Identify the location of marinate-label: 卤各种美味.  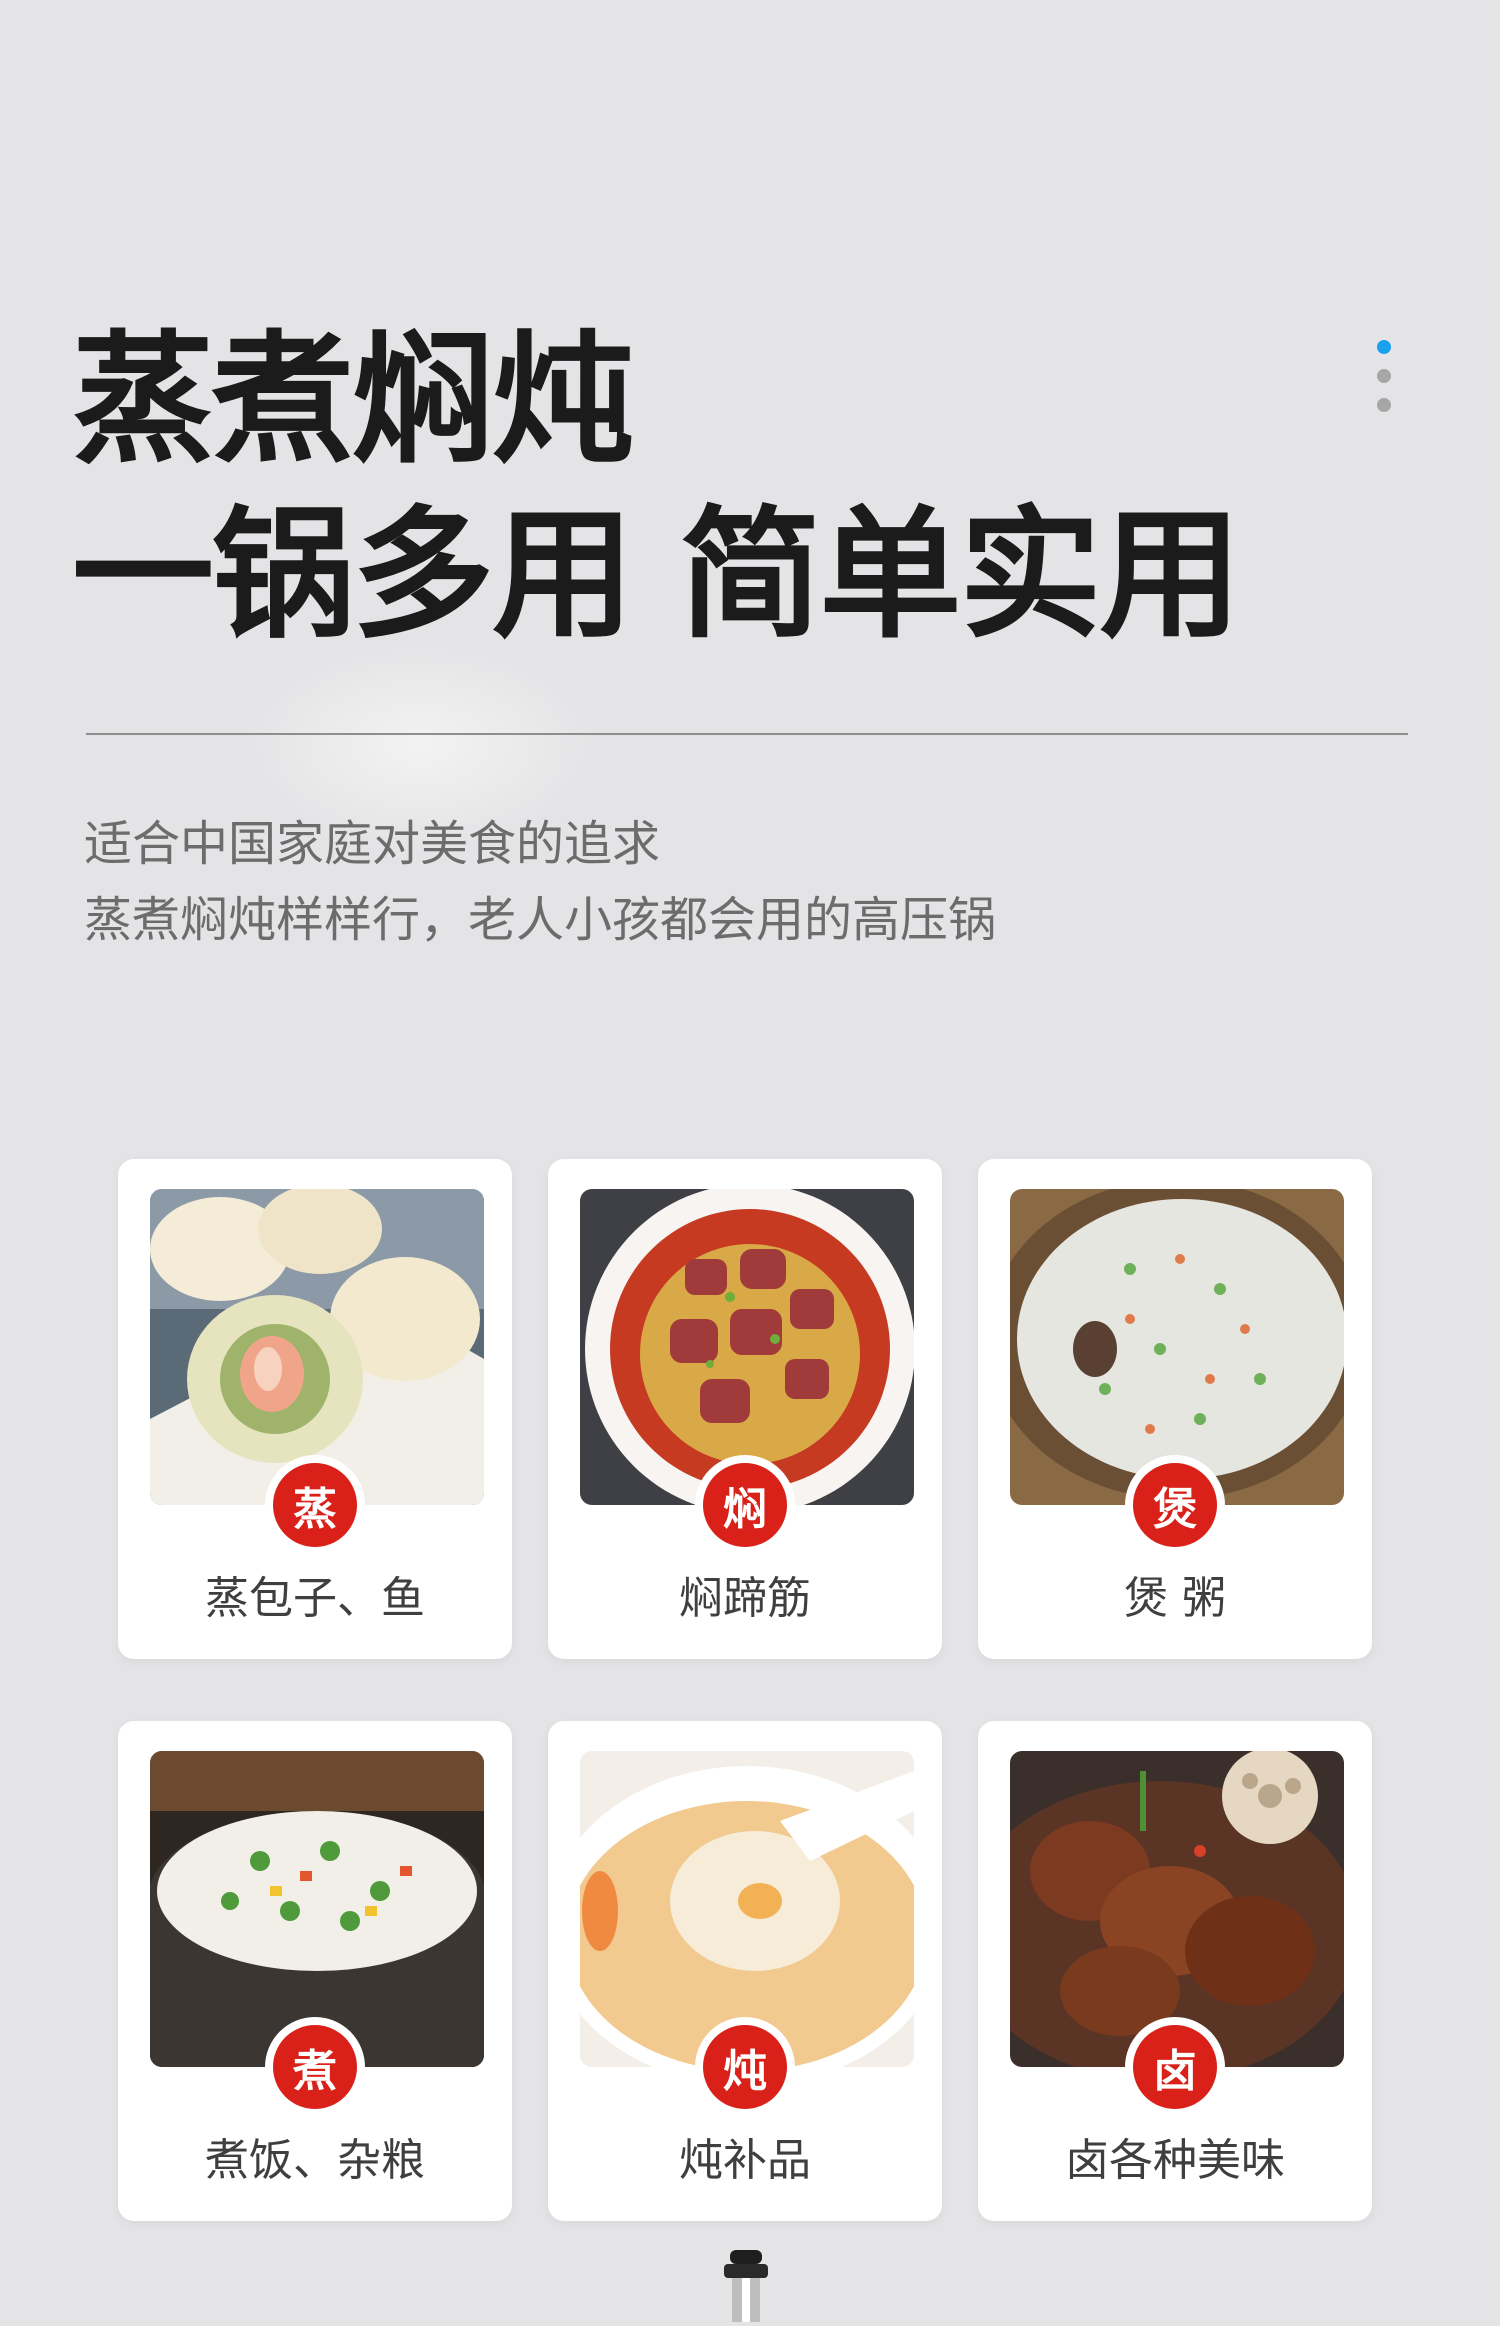
(1175, 2160).